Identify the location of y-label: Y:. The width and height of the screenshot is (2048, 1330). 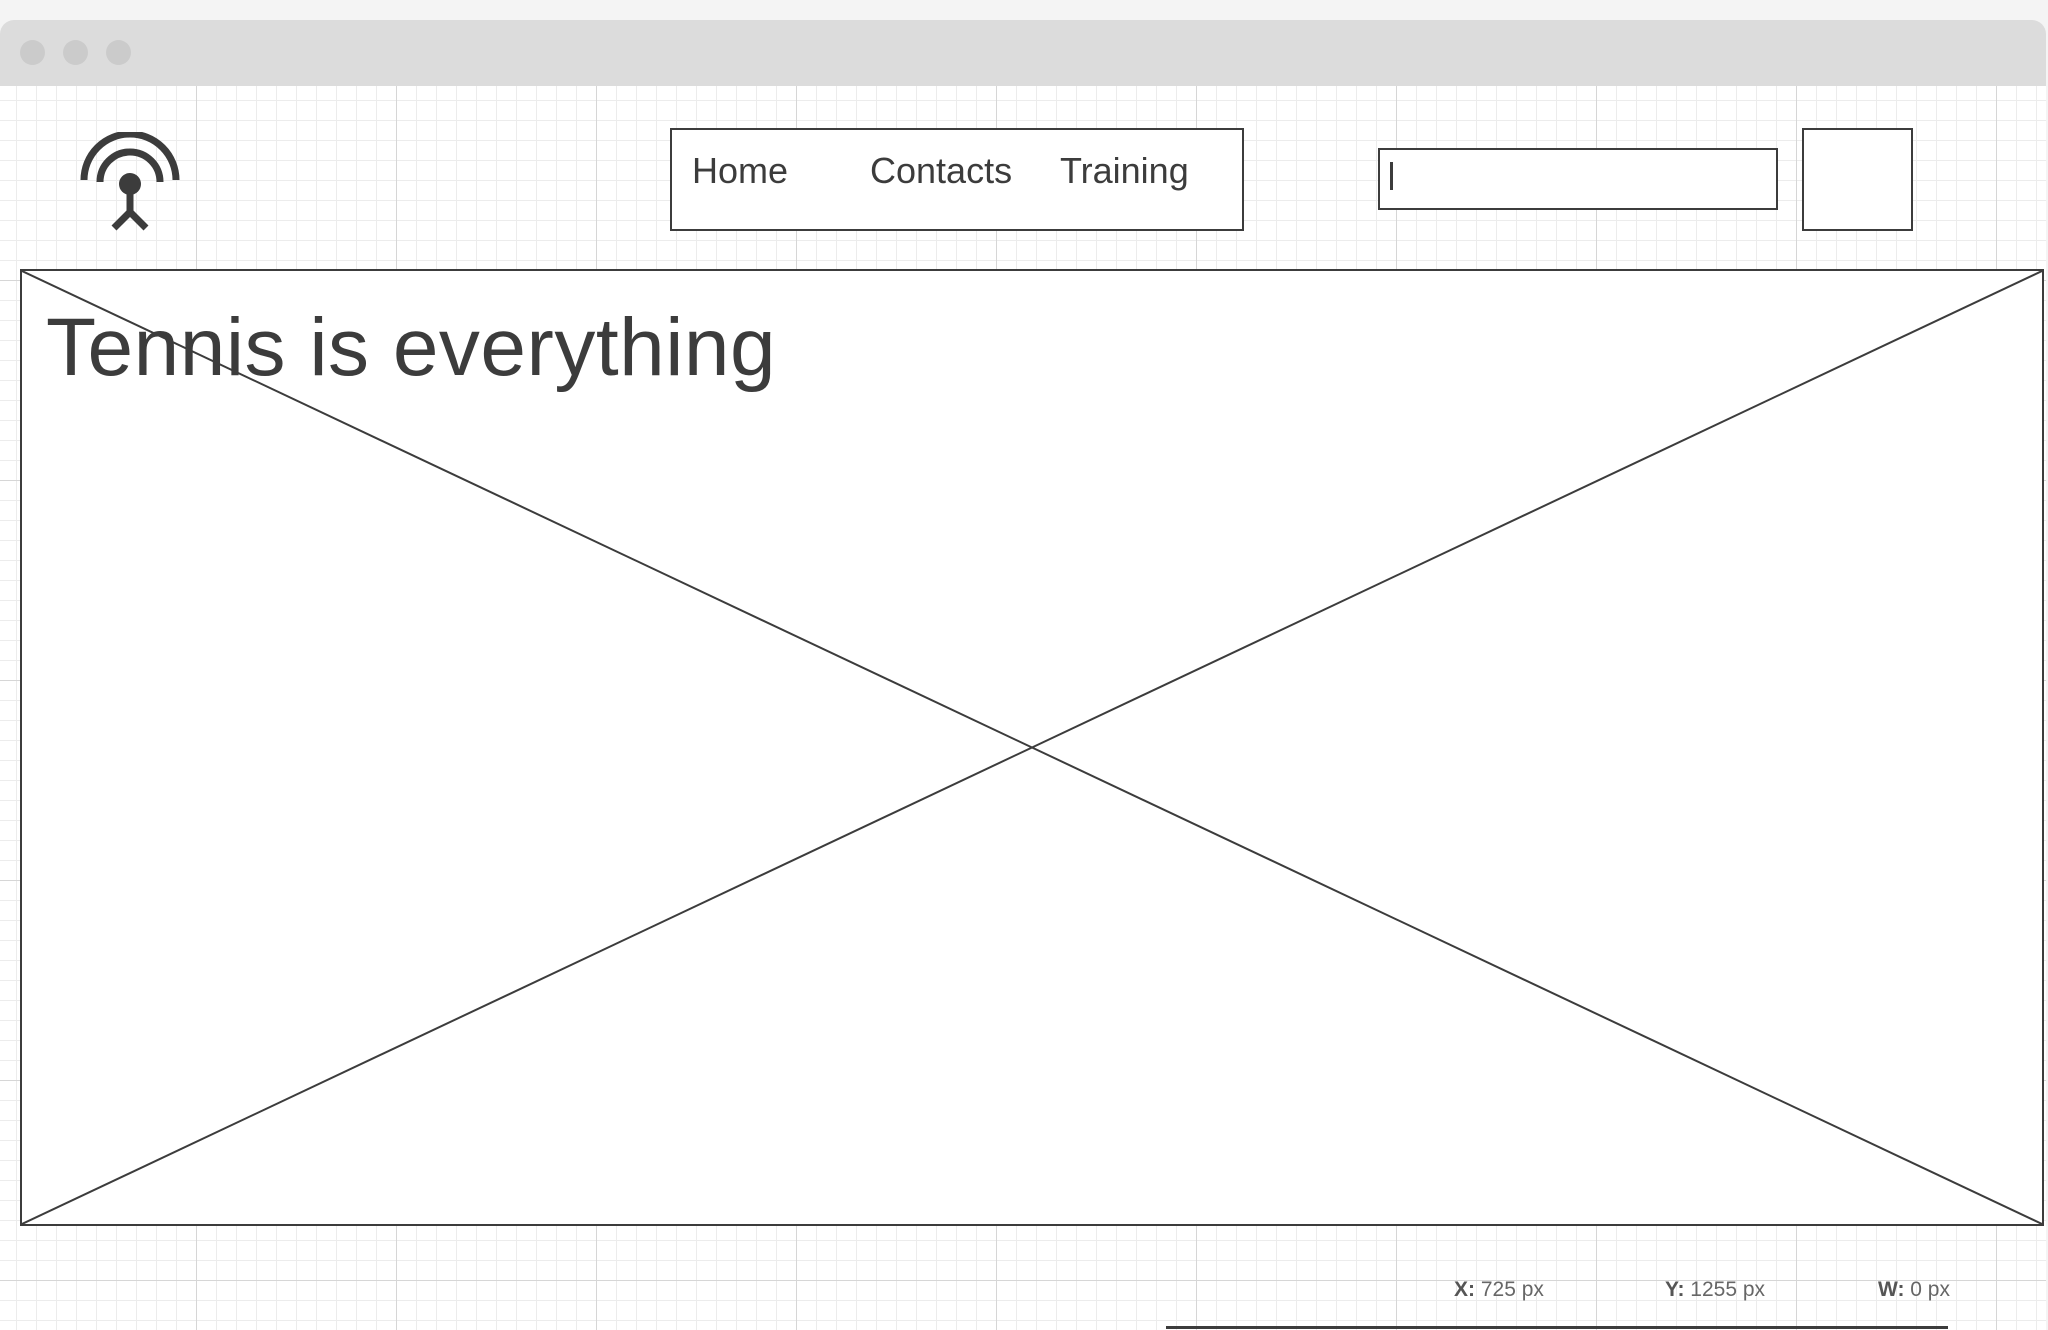
(1675, 1289).